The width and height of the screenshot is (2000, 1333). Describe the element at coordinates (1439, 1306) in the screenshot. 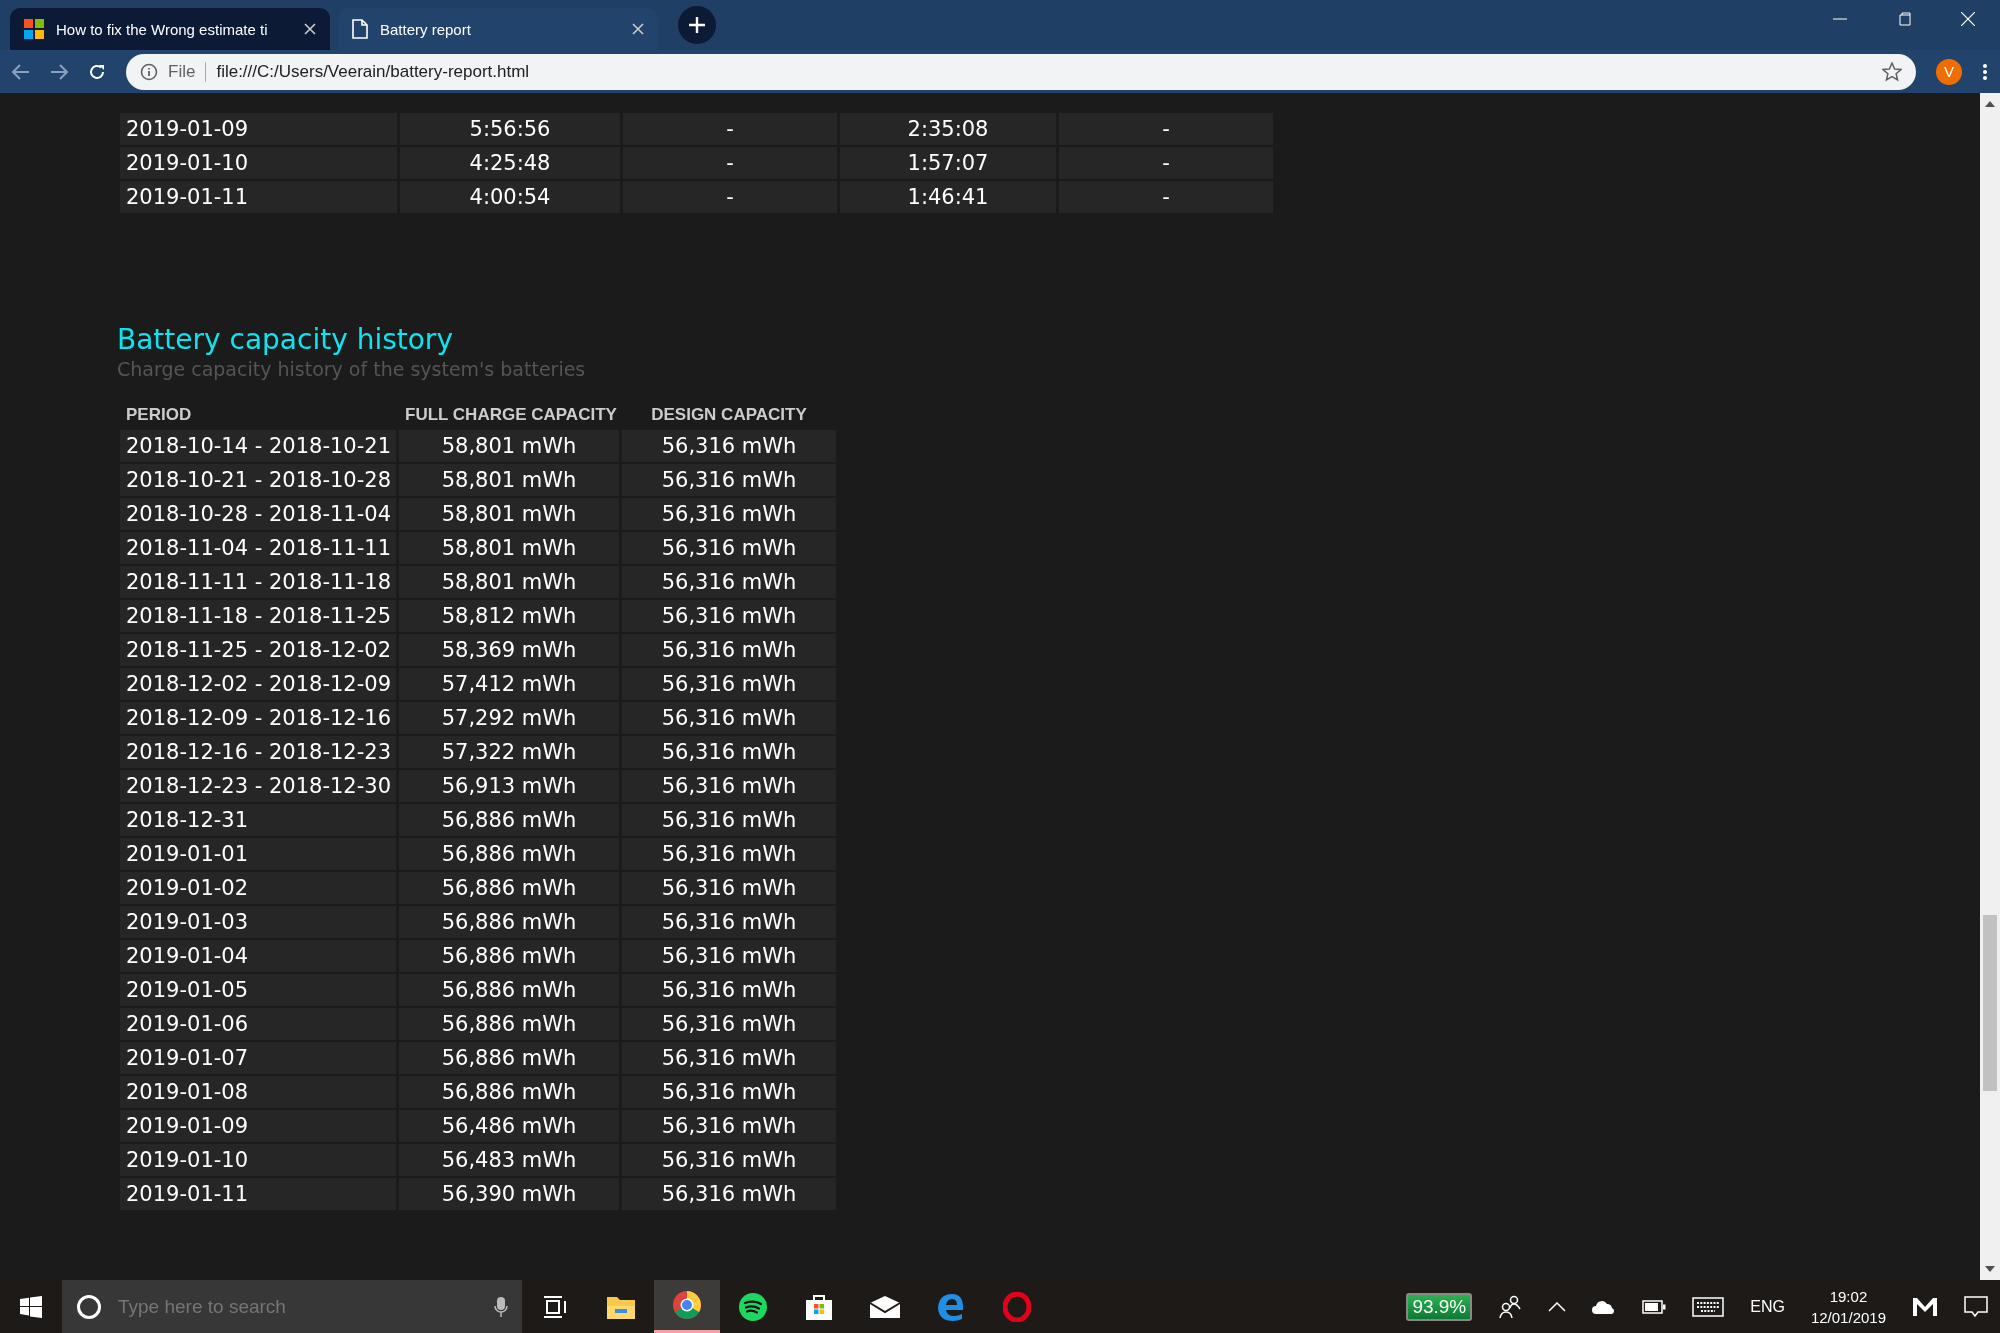

I see `battery-percent-badge: 93.9%` at that location.